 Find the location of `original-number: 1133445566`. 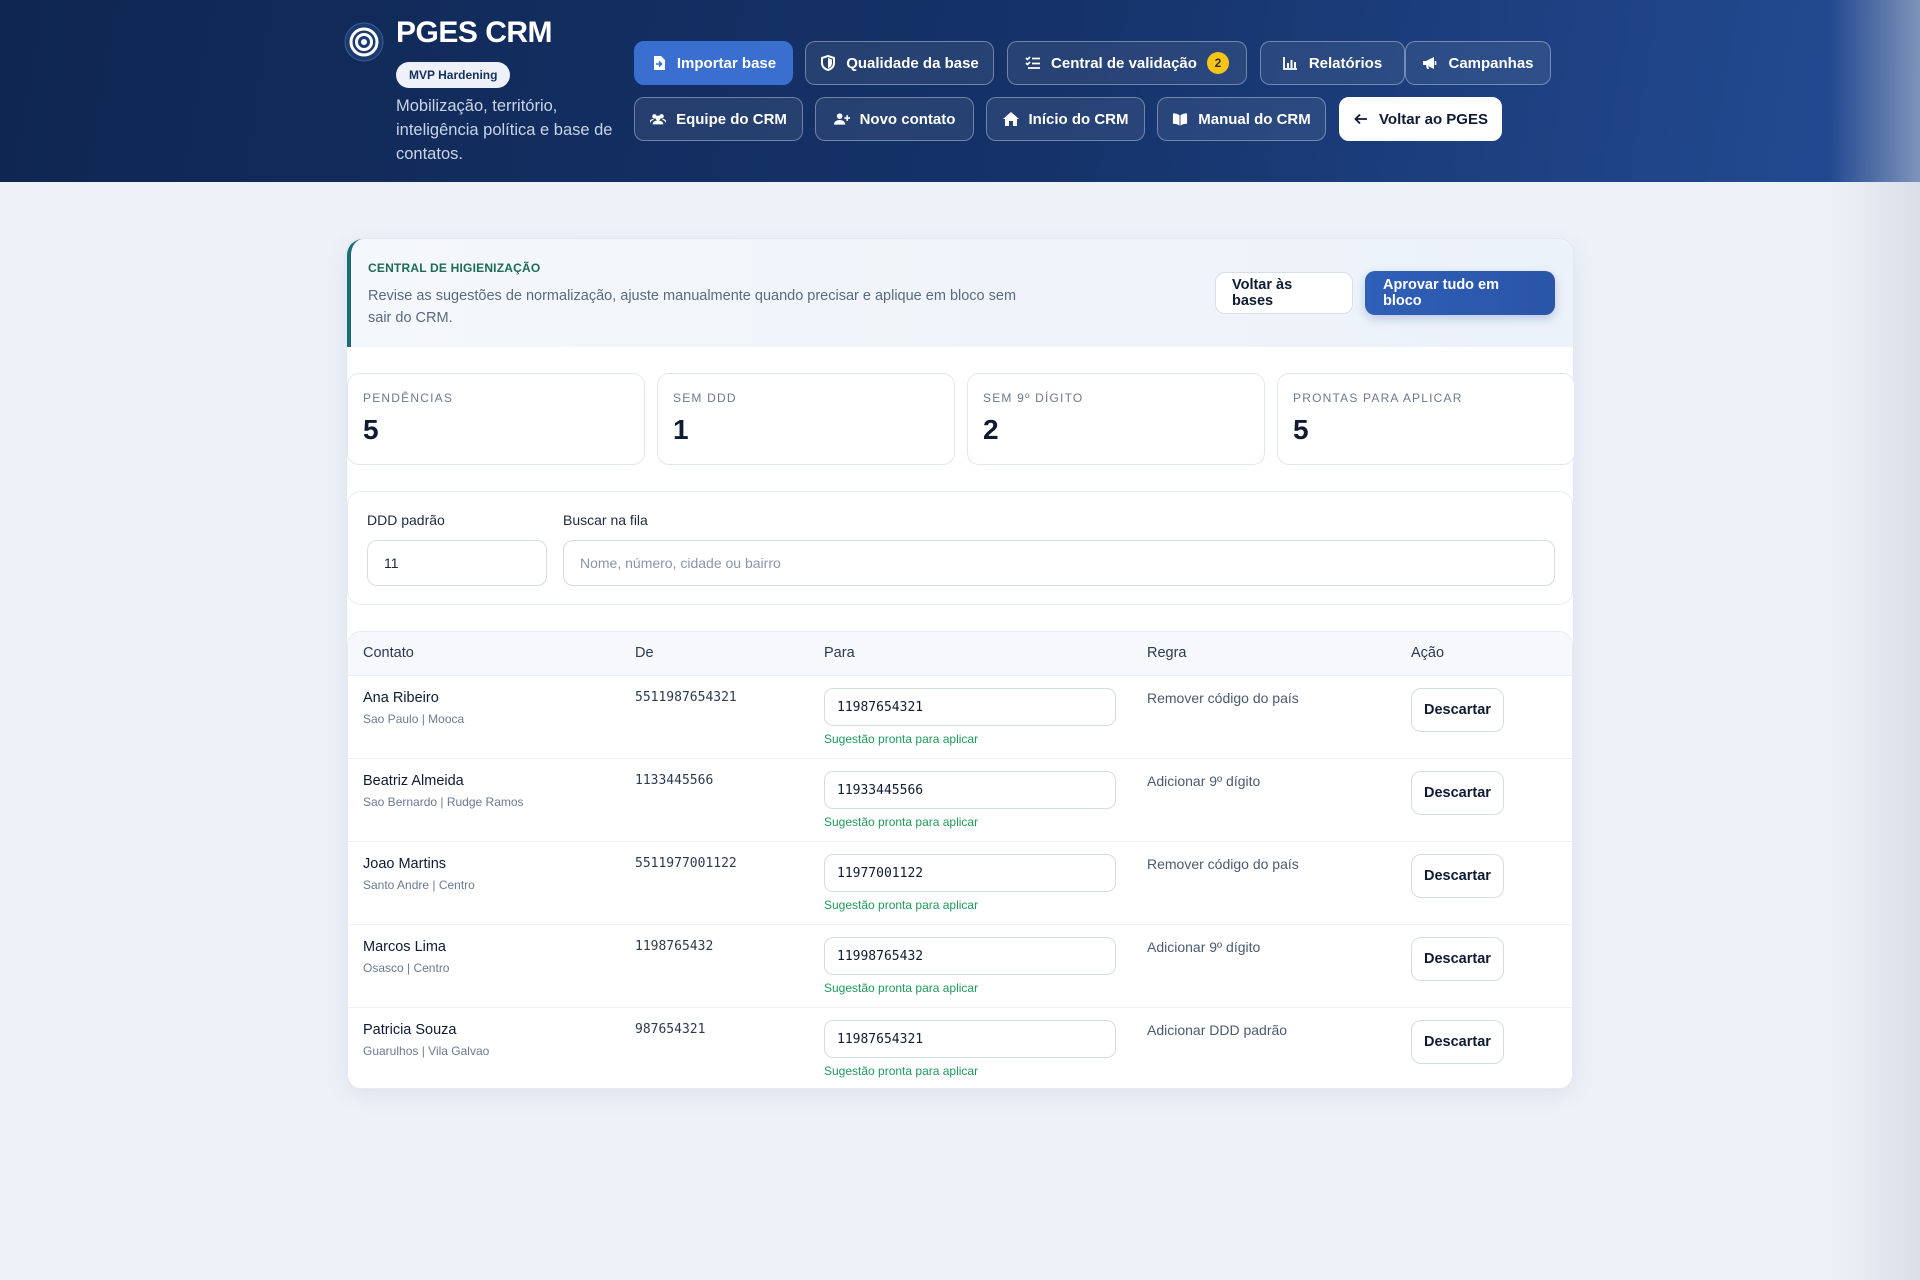

original-number: 1133445566 is located at coordinates (674, 780).